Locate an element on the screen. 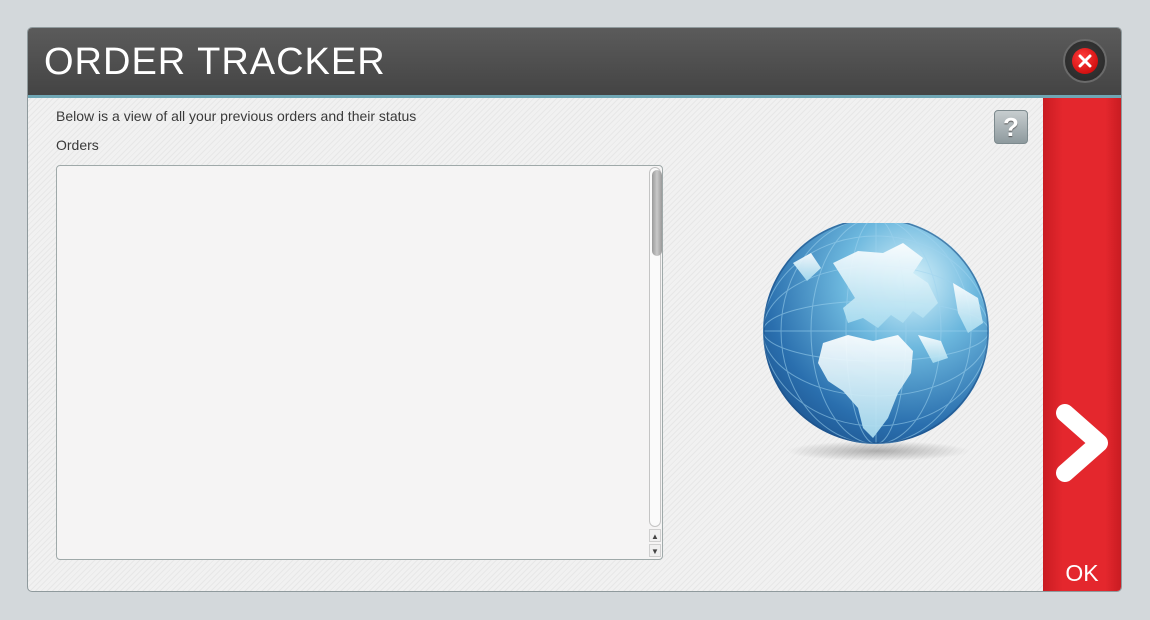 Image resolution: width=1150 pixels, height=620 pixels. scroll-track is located at coordinates (655, 347).